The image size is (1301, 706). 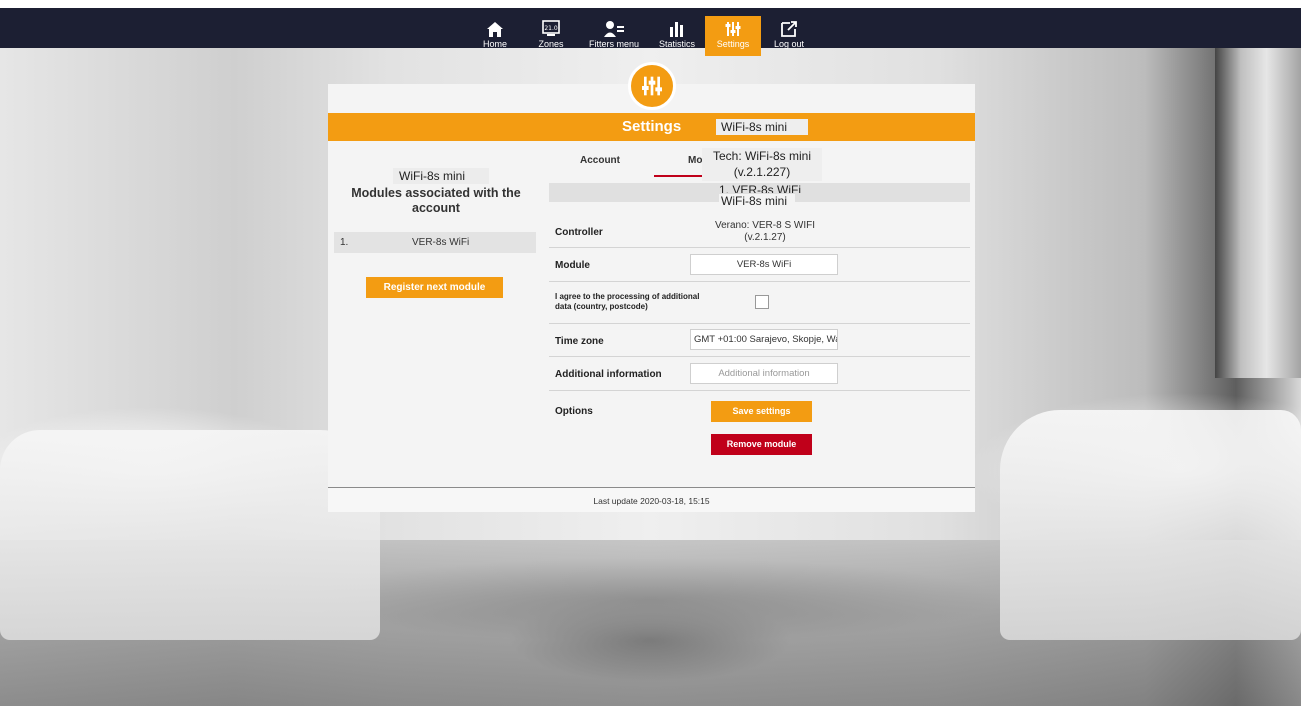 What do you see at coordinates (765, 225) in the screenshot?
I see `controller-model: Verano: VER-8 S WIFI` at bounding box center [765, 225].